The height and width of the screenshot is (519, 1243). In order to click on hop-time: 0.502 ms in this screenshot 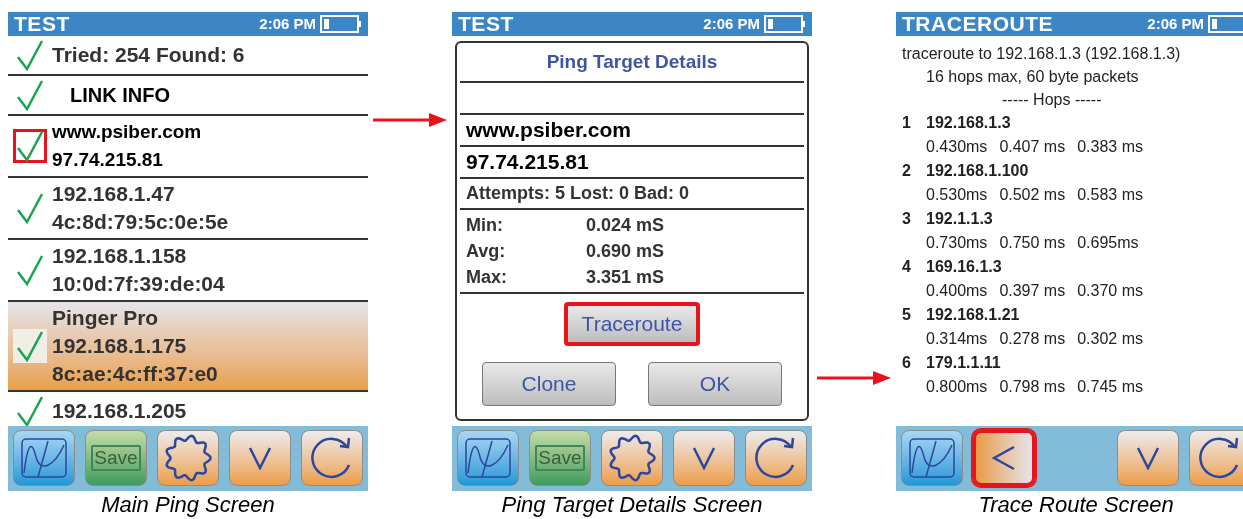, I will do `click(1032, 195)`.